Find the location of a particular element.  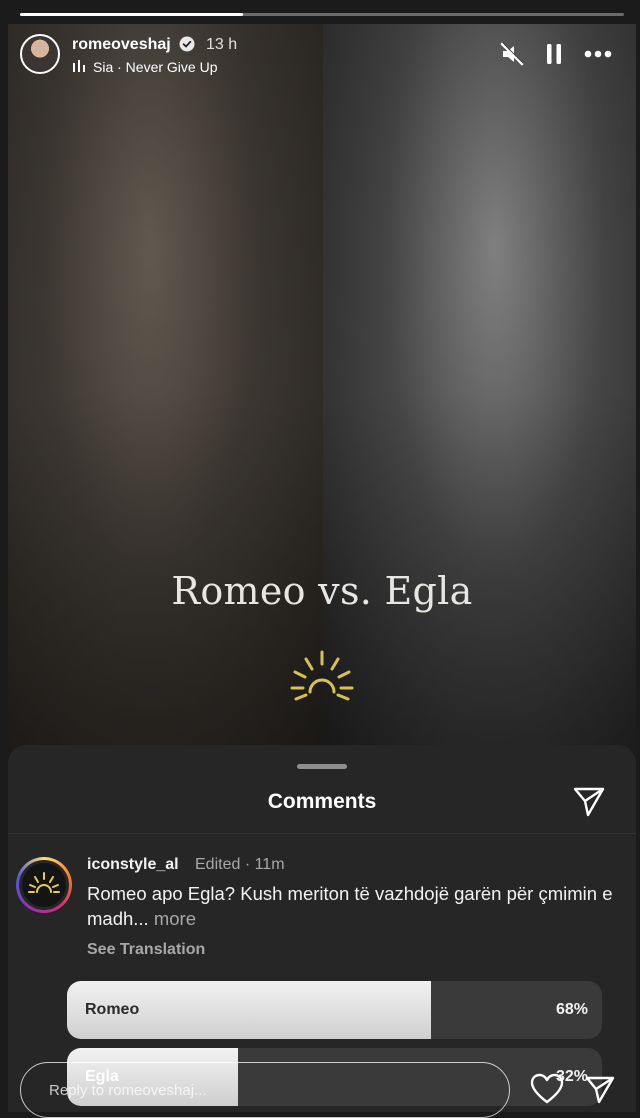

more-icon is located at coordinates (598, 54).